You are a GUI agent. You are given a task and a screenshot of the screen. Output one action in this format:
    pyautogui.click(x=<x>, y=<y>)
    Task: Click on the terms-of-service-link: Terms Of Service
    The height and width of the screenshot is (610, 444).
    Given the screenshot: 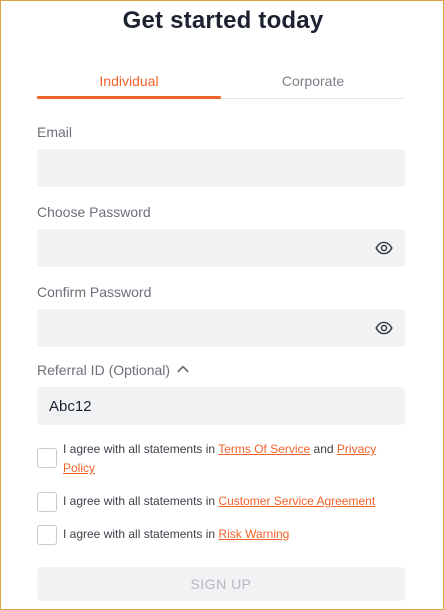 What is the action you would take?
    pyautogui.click(x=264, y=449)
    